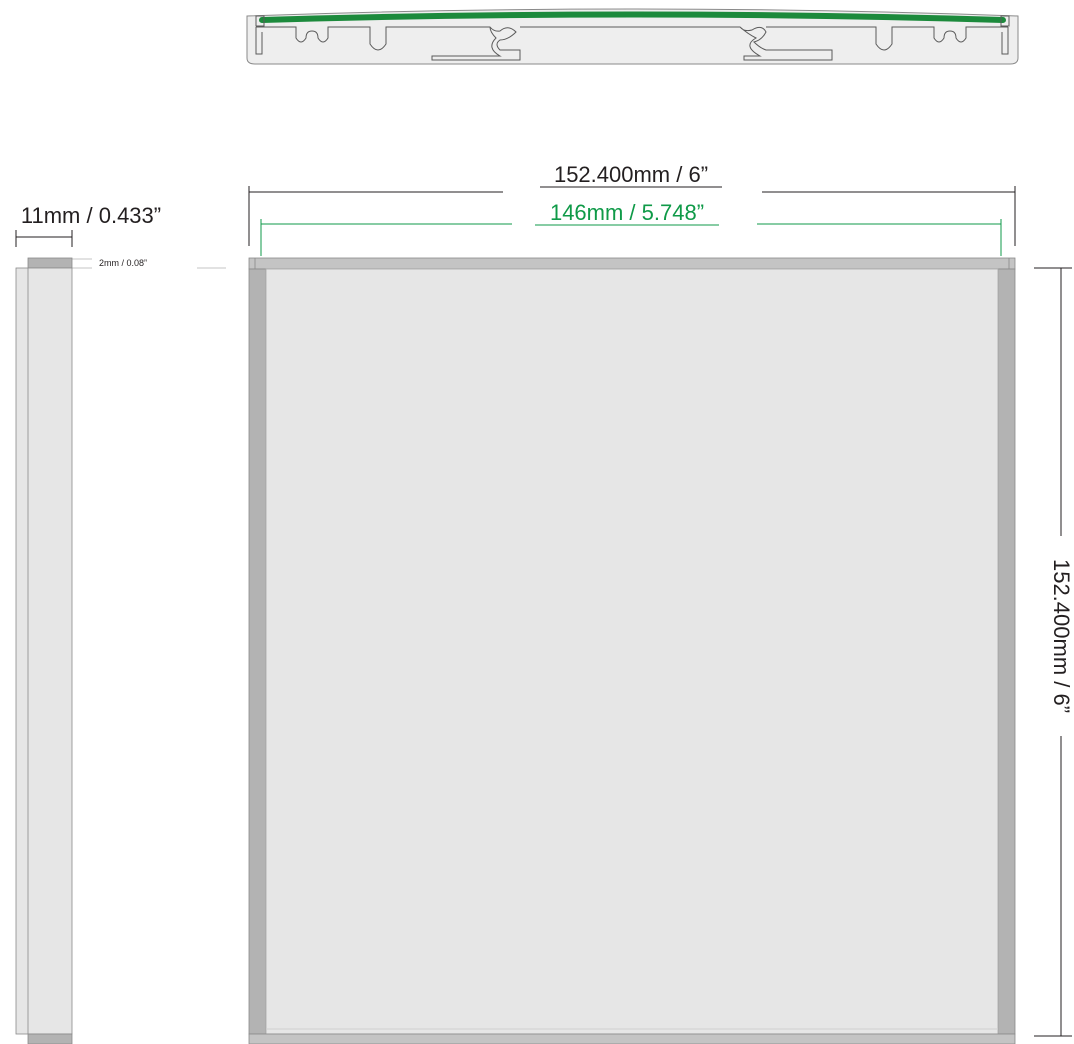  Describe the element at coordinates (627, 212) in the screenshot. I see `inner-width-label: 146mm / 5.748”` at that location.